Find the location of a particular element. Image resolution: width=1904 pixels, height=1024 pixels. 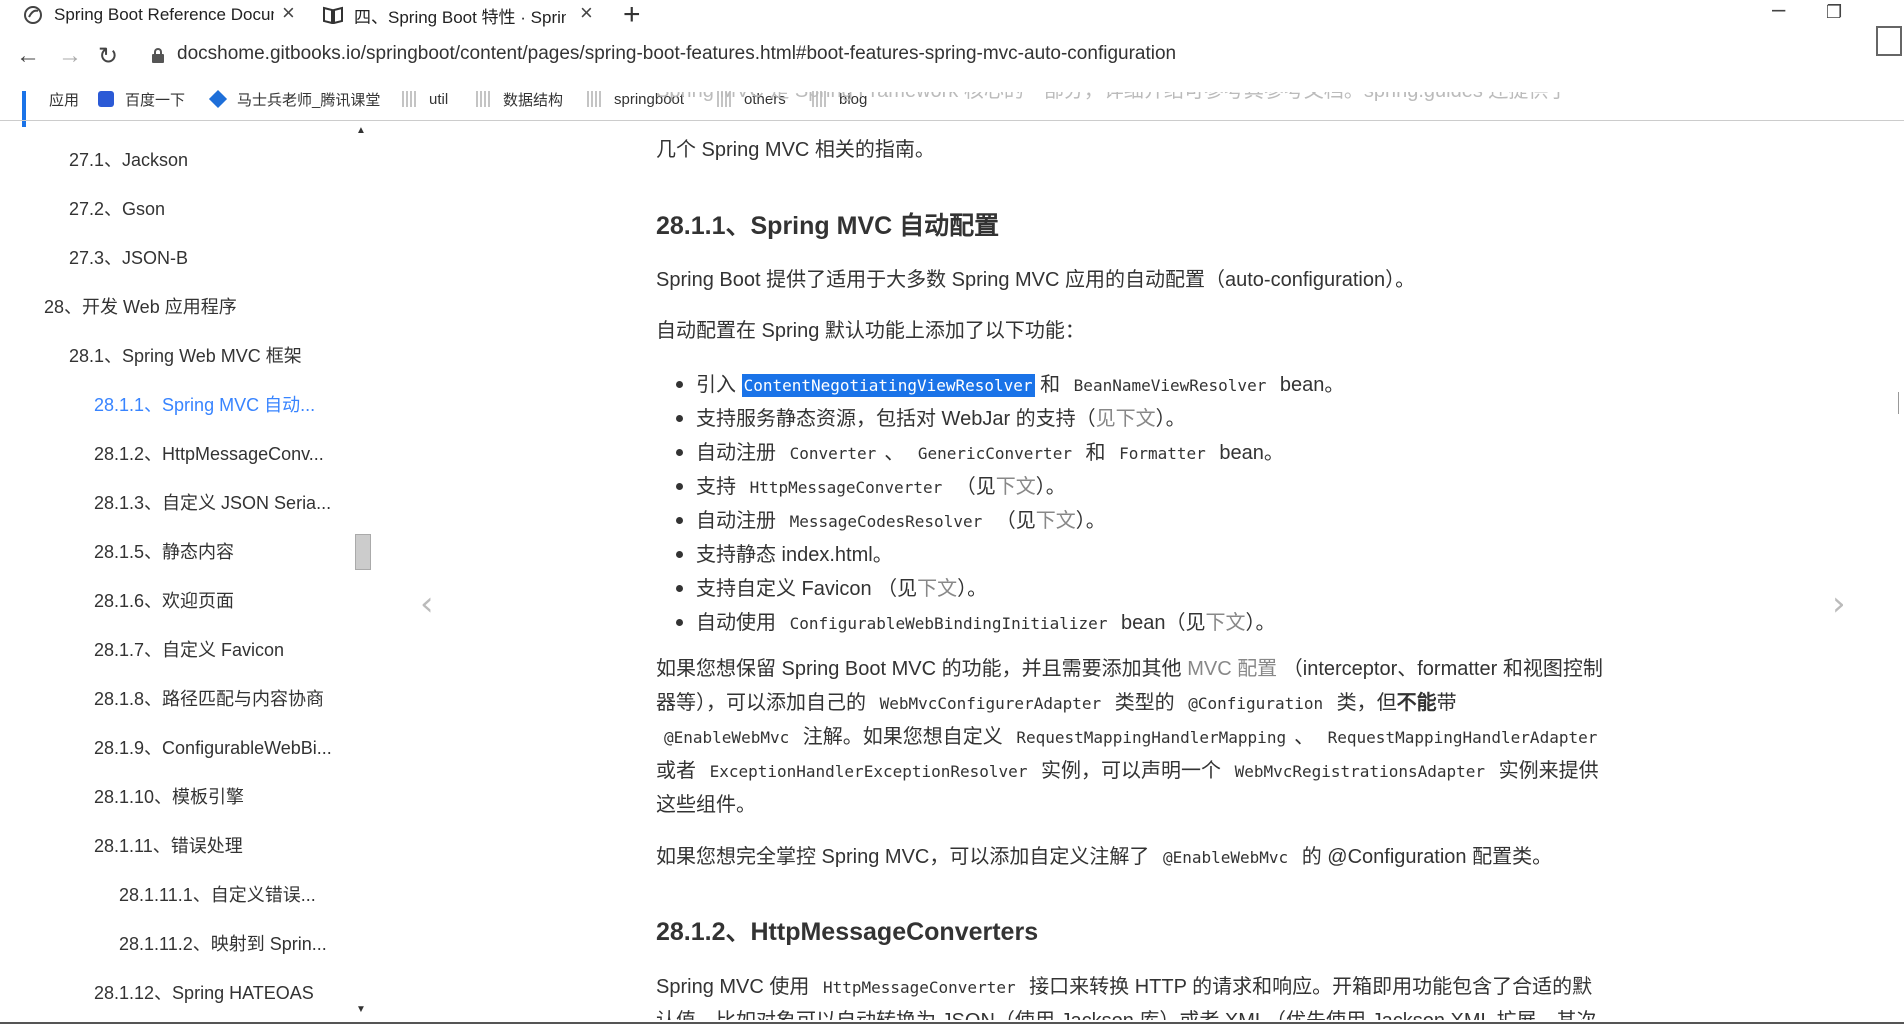

tab-spring-boot-features: 四、Spring Boot 特性 · SpringI × is located at coordinates (462, 15).